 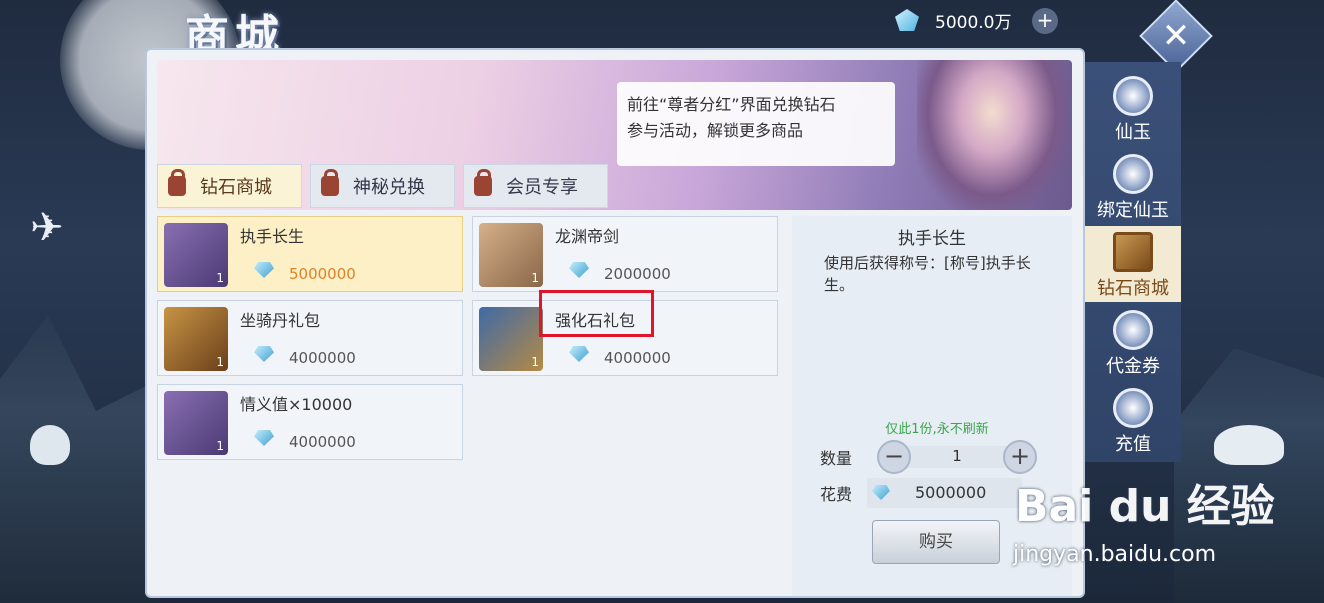 I want to click on voucher-icon, so click(x=1133, y=330).